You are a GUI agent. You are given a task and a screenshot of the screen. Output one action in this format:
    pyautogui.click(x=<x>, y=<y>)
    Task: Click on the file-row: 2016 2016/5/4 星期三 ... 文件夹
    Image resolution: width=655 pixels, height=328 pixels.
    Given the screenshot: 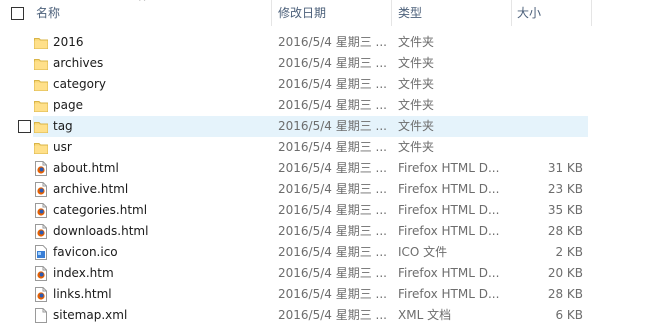 What is the action you would take?
    pyautogui.click(x=327, y=42)
    